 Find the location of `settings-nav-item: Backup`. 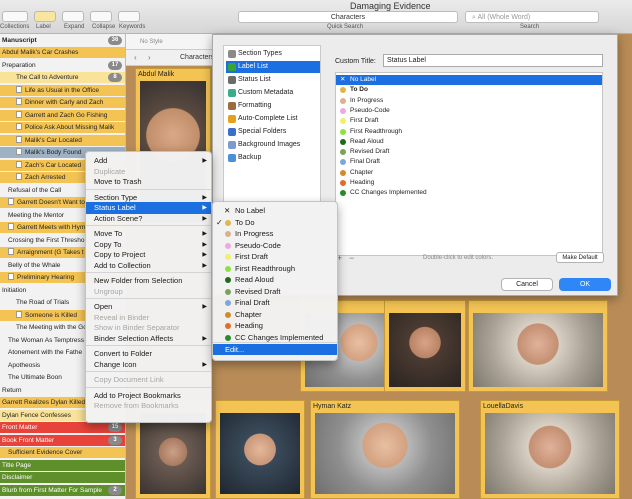

settings-nav-item: Backup is located at coordinates (273, 158).